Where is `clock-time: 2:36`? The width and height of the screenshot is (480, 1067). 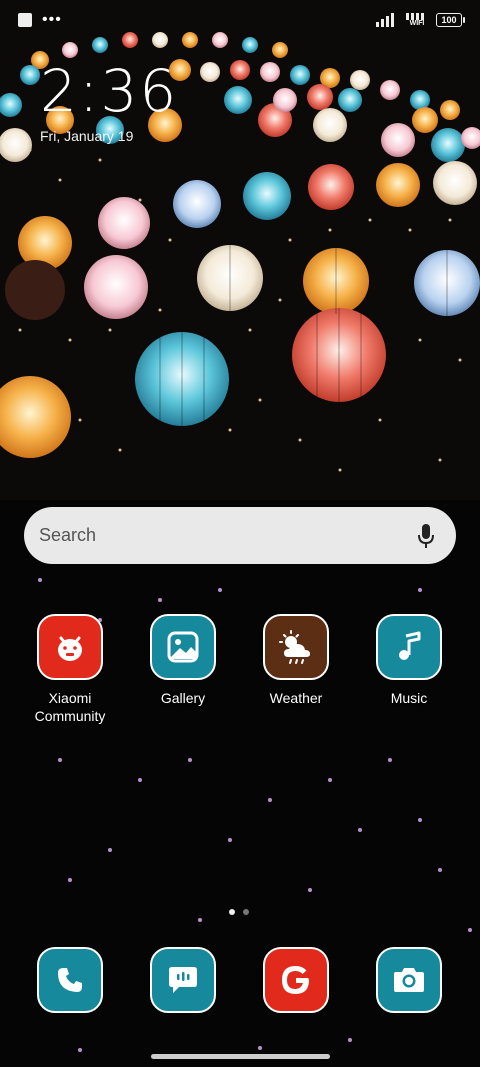
clock-time: 2:36 is located at coordinates (109, 91).